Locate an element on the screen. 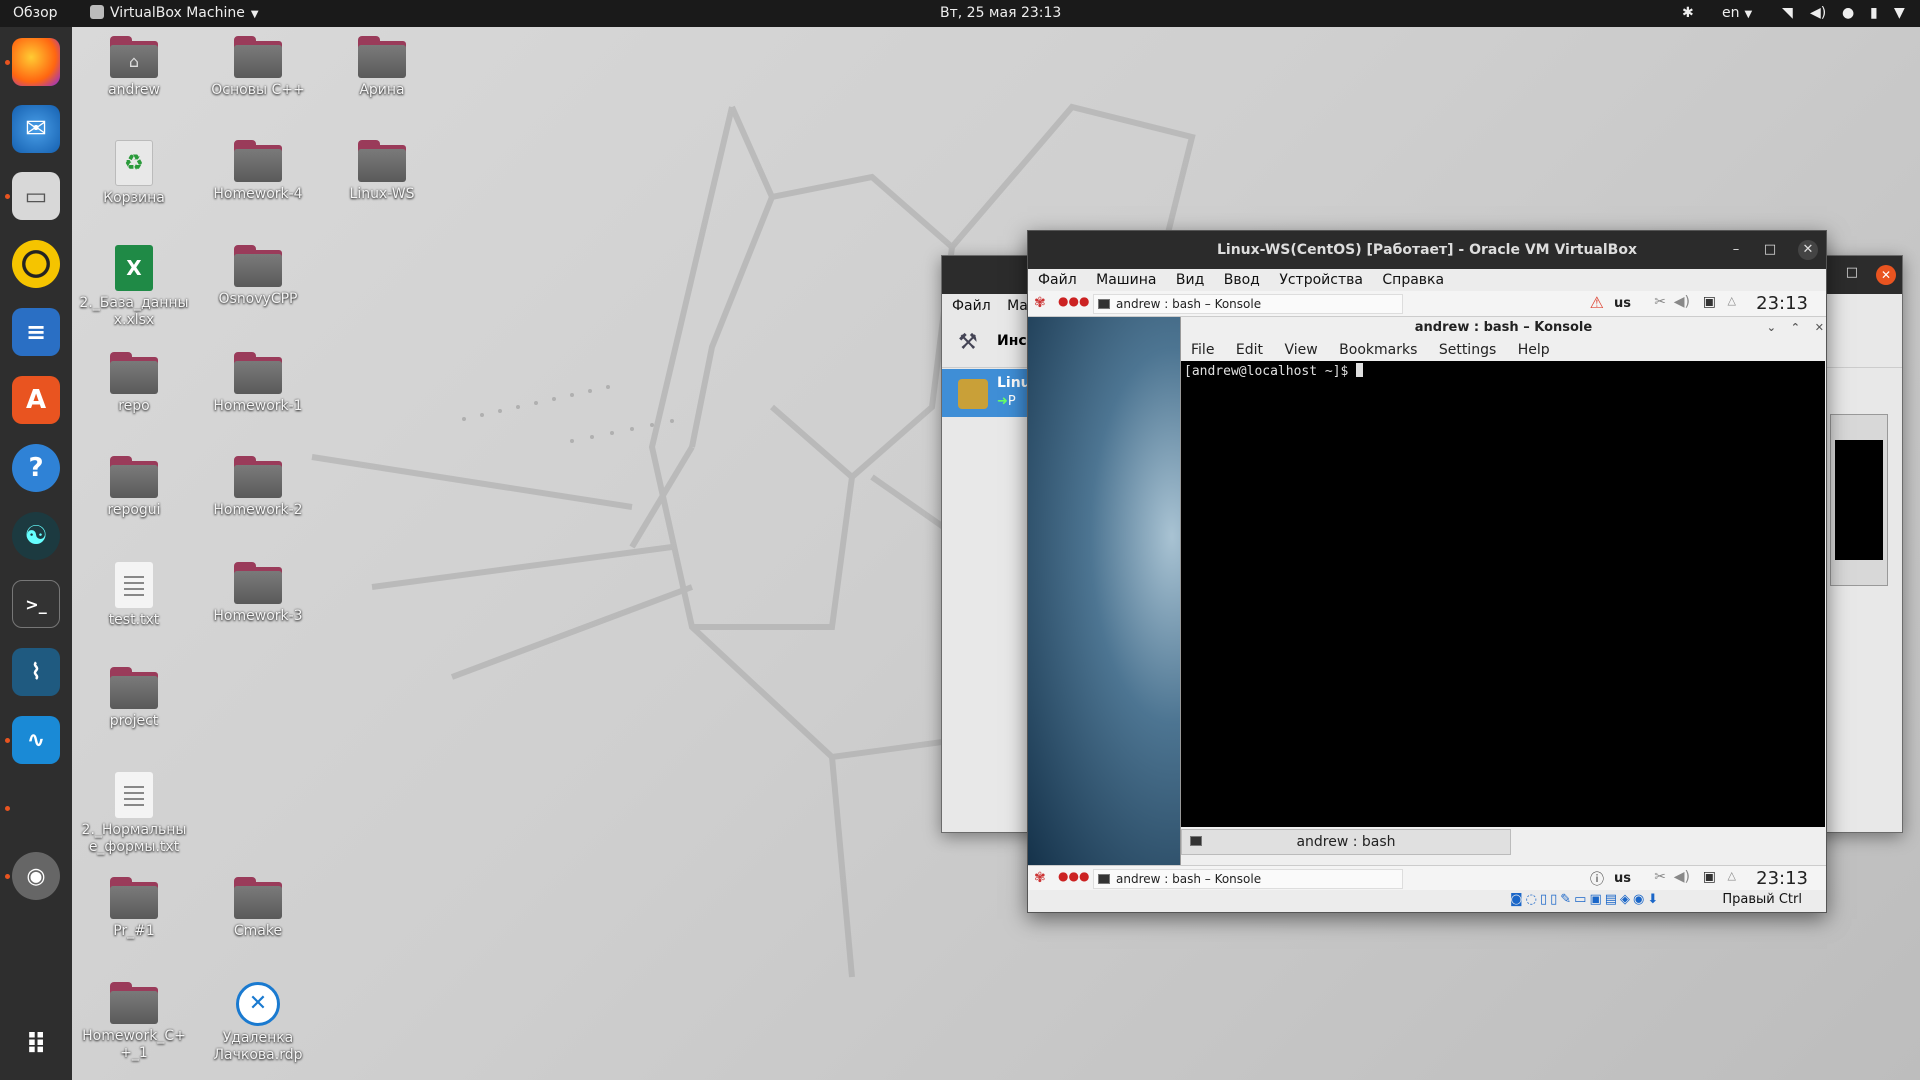 This screenshot has height=1080, width=1920. desktop-icon-rdp: ✕ Удаленка Лачкова.rdp is located at coordinates (258, 1023).